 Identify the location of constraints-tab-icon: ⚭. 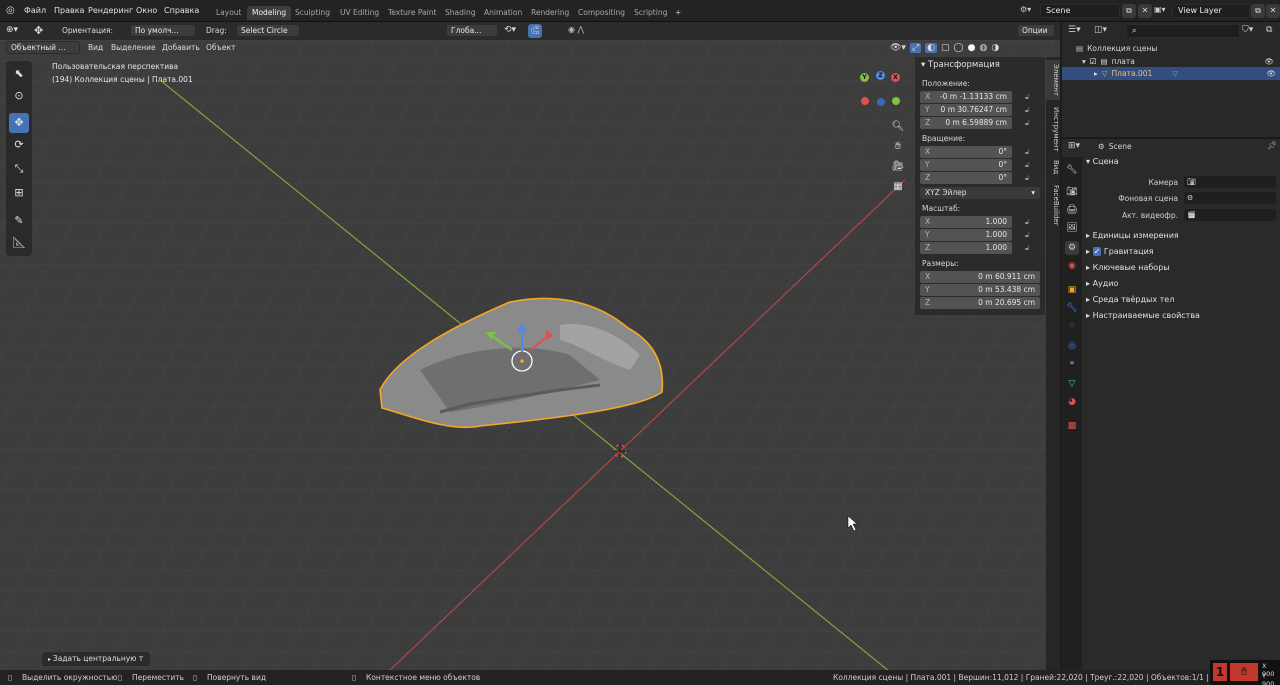
(1072, 364).